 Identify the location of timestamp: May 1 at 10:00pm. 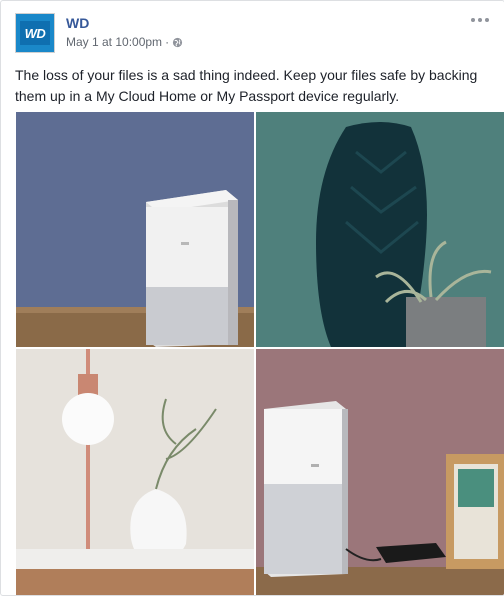
(114, 42).